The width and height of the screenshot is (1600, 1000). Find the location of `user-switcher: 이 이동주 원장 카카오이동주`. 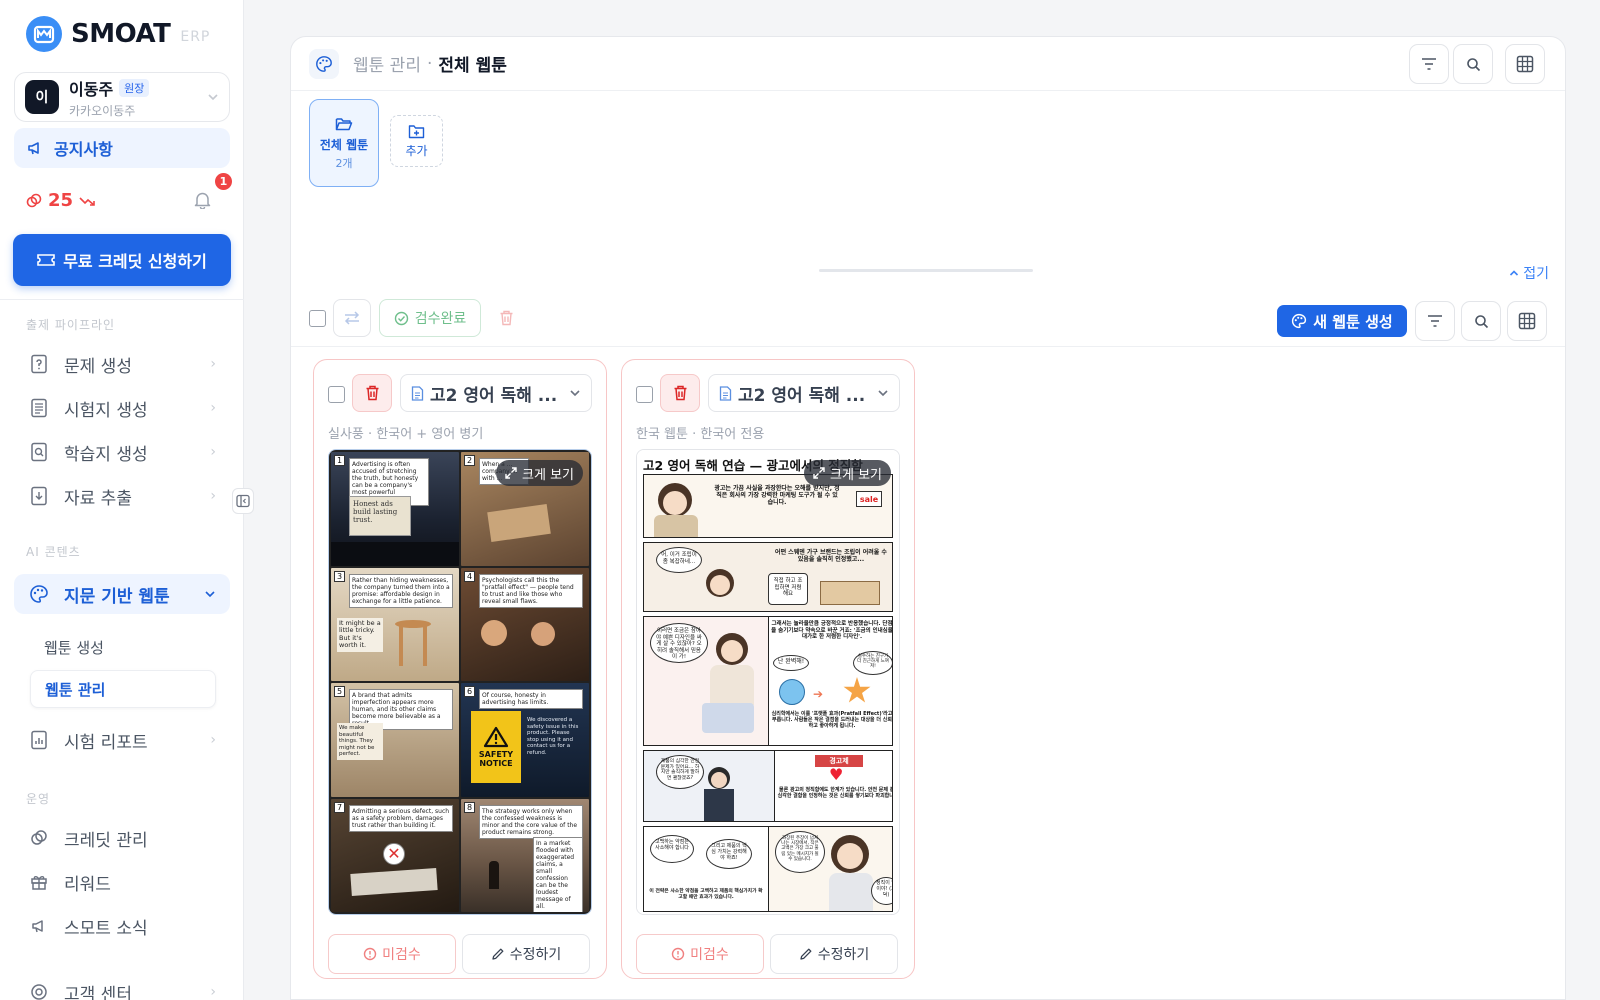

user-switcher: 이 이동주 원장 카카오이동주 is located at coordinates (122, 97).